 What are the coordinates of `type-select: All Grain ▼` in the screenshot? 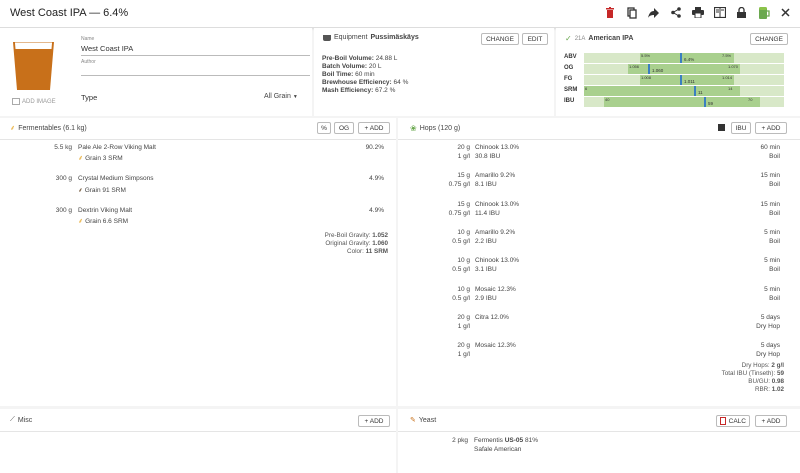 It's located at (281, 96).